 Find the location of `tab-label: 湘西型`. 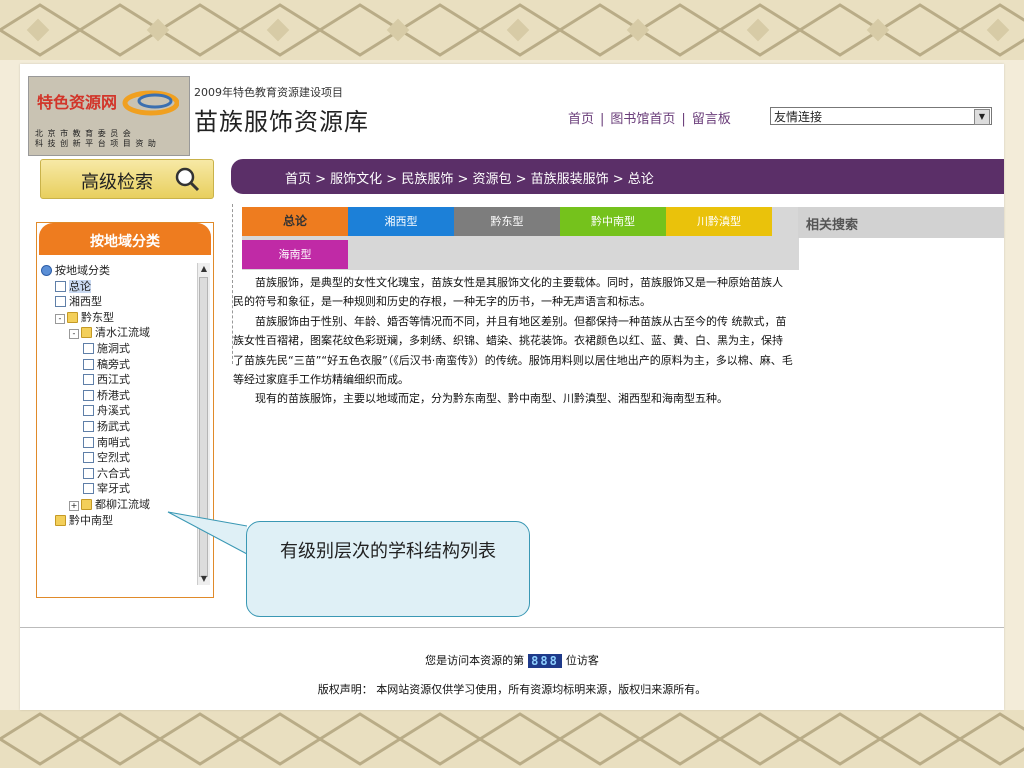

tab-label: 湘西型 is located at coordinates (401, 221).